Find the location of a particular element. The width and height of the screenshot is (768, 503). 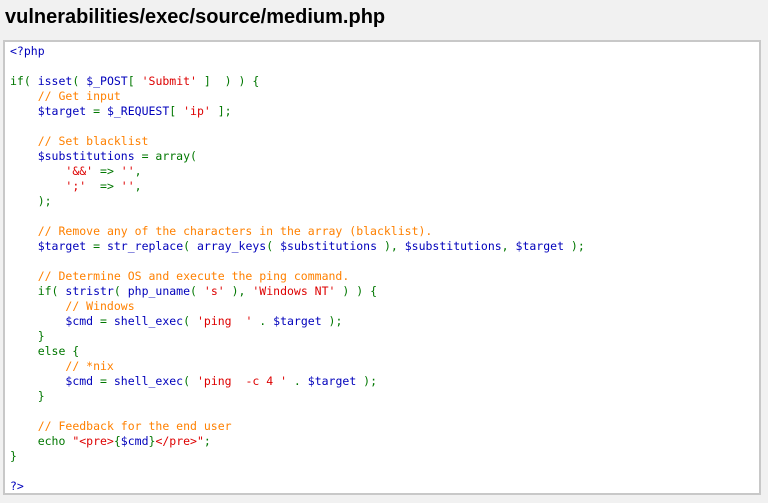

code-token-keyword: ) ) { is located at coordinates (356, 291).